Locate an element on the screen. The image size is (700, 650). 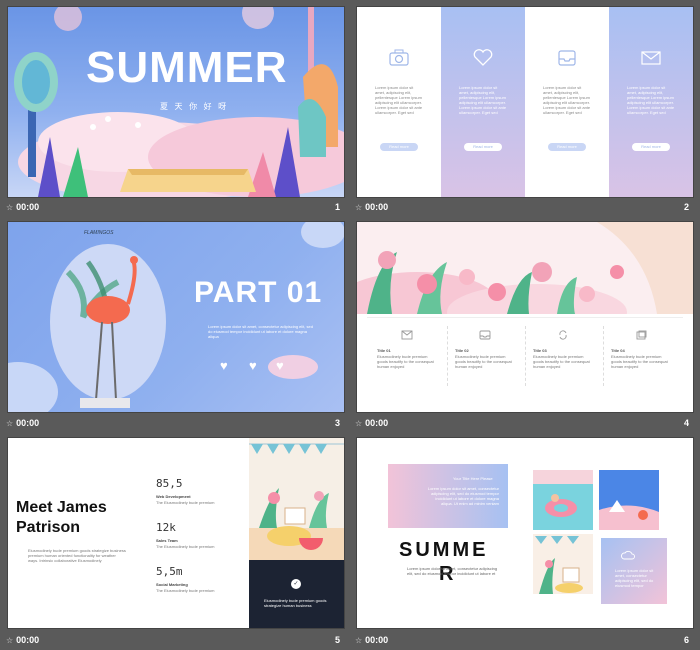
pool-float-illustration is located at coordinates (563, 500).